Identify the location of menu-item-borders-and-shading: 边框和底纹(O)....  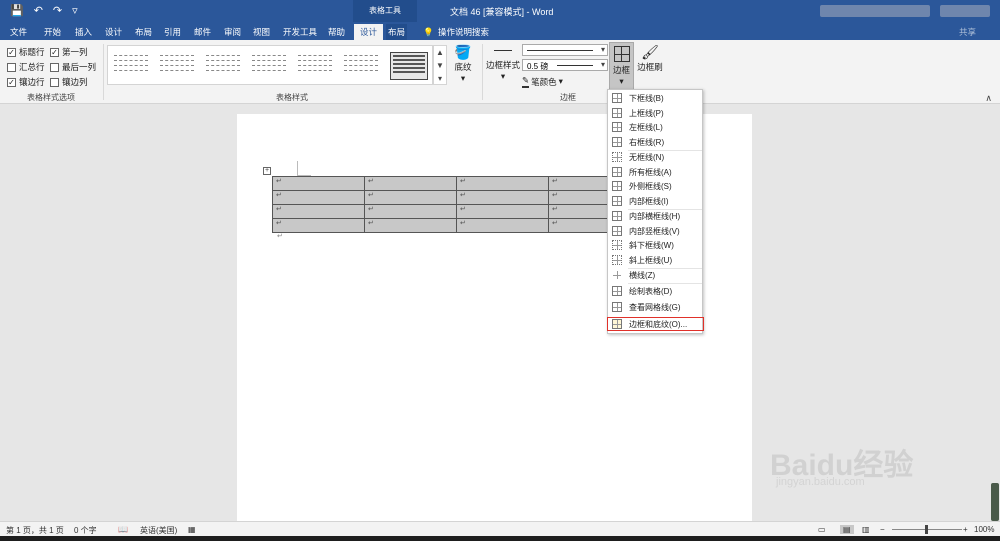
(655, 324).